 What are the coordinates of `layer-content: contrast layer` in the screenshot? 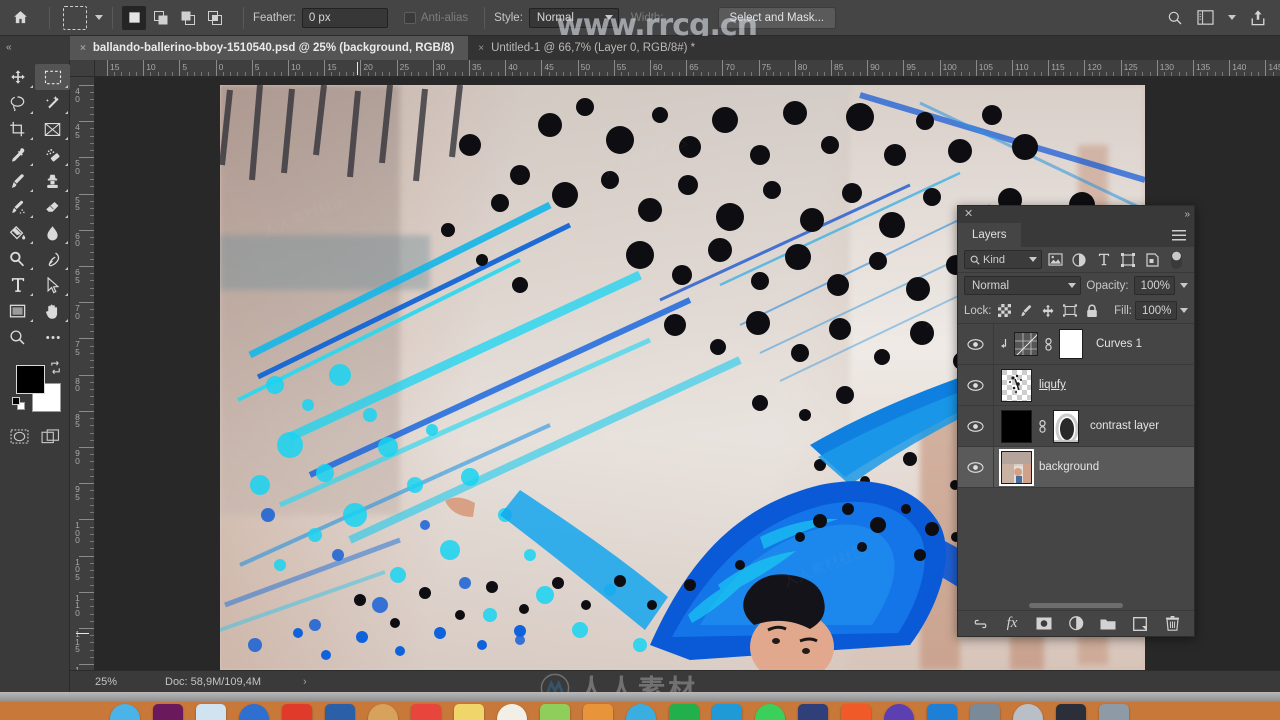 It's located at (1094, 426).